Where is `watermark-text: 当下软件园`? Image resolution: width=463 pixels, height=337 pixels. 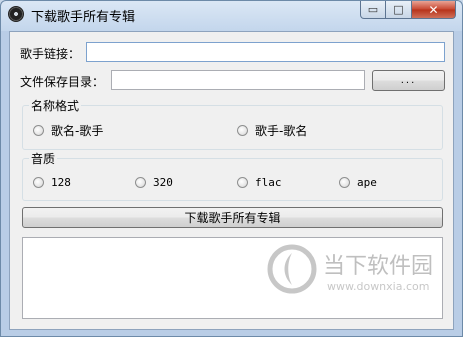
watermark-text: 当下软件园 is located at coordinates (378, 266).